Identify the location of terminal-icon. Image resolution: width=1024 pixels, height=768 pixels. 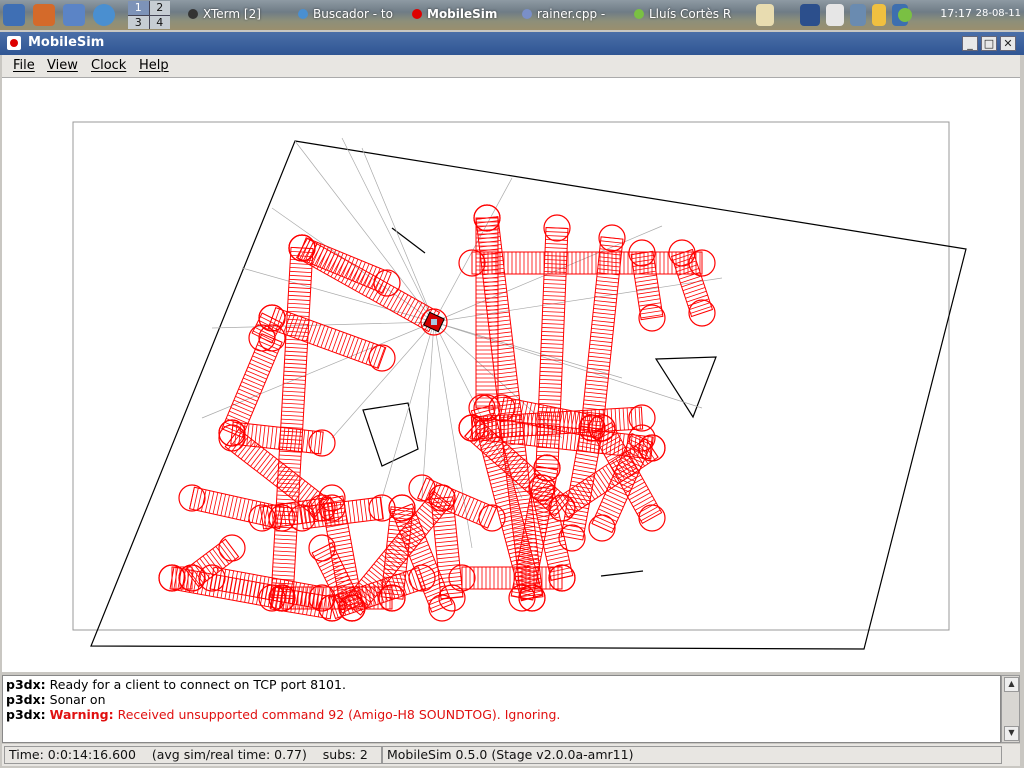
(193, 14).